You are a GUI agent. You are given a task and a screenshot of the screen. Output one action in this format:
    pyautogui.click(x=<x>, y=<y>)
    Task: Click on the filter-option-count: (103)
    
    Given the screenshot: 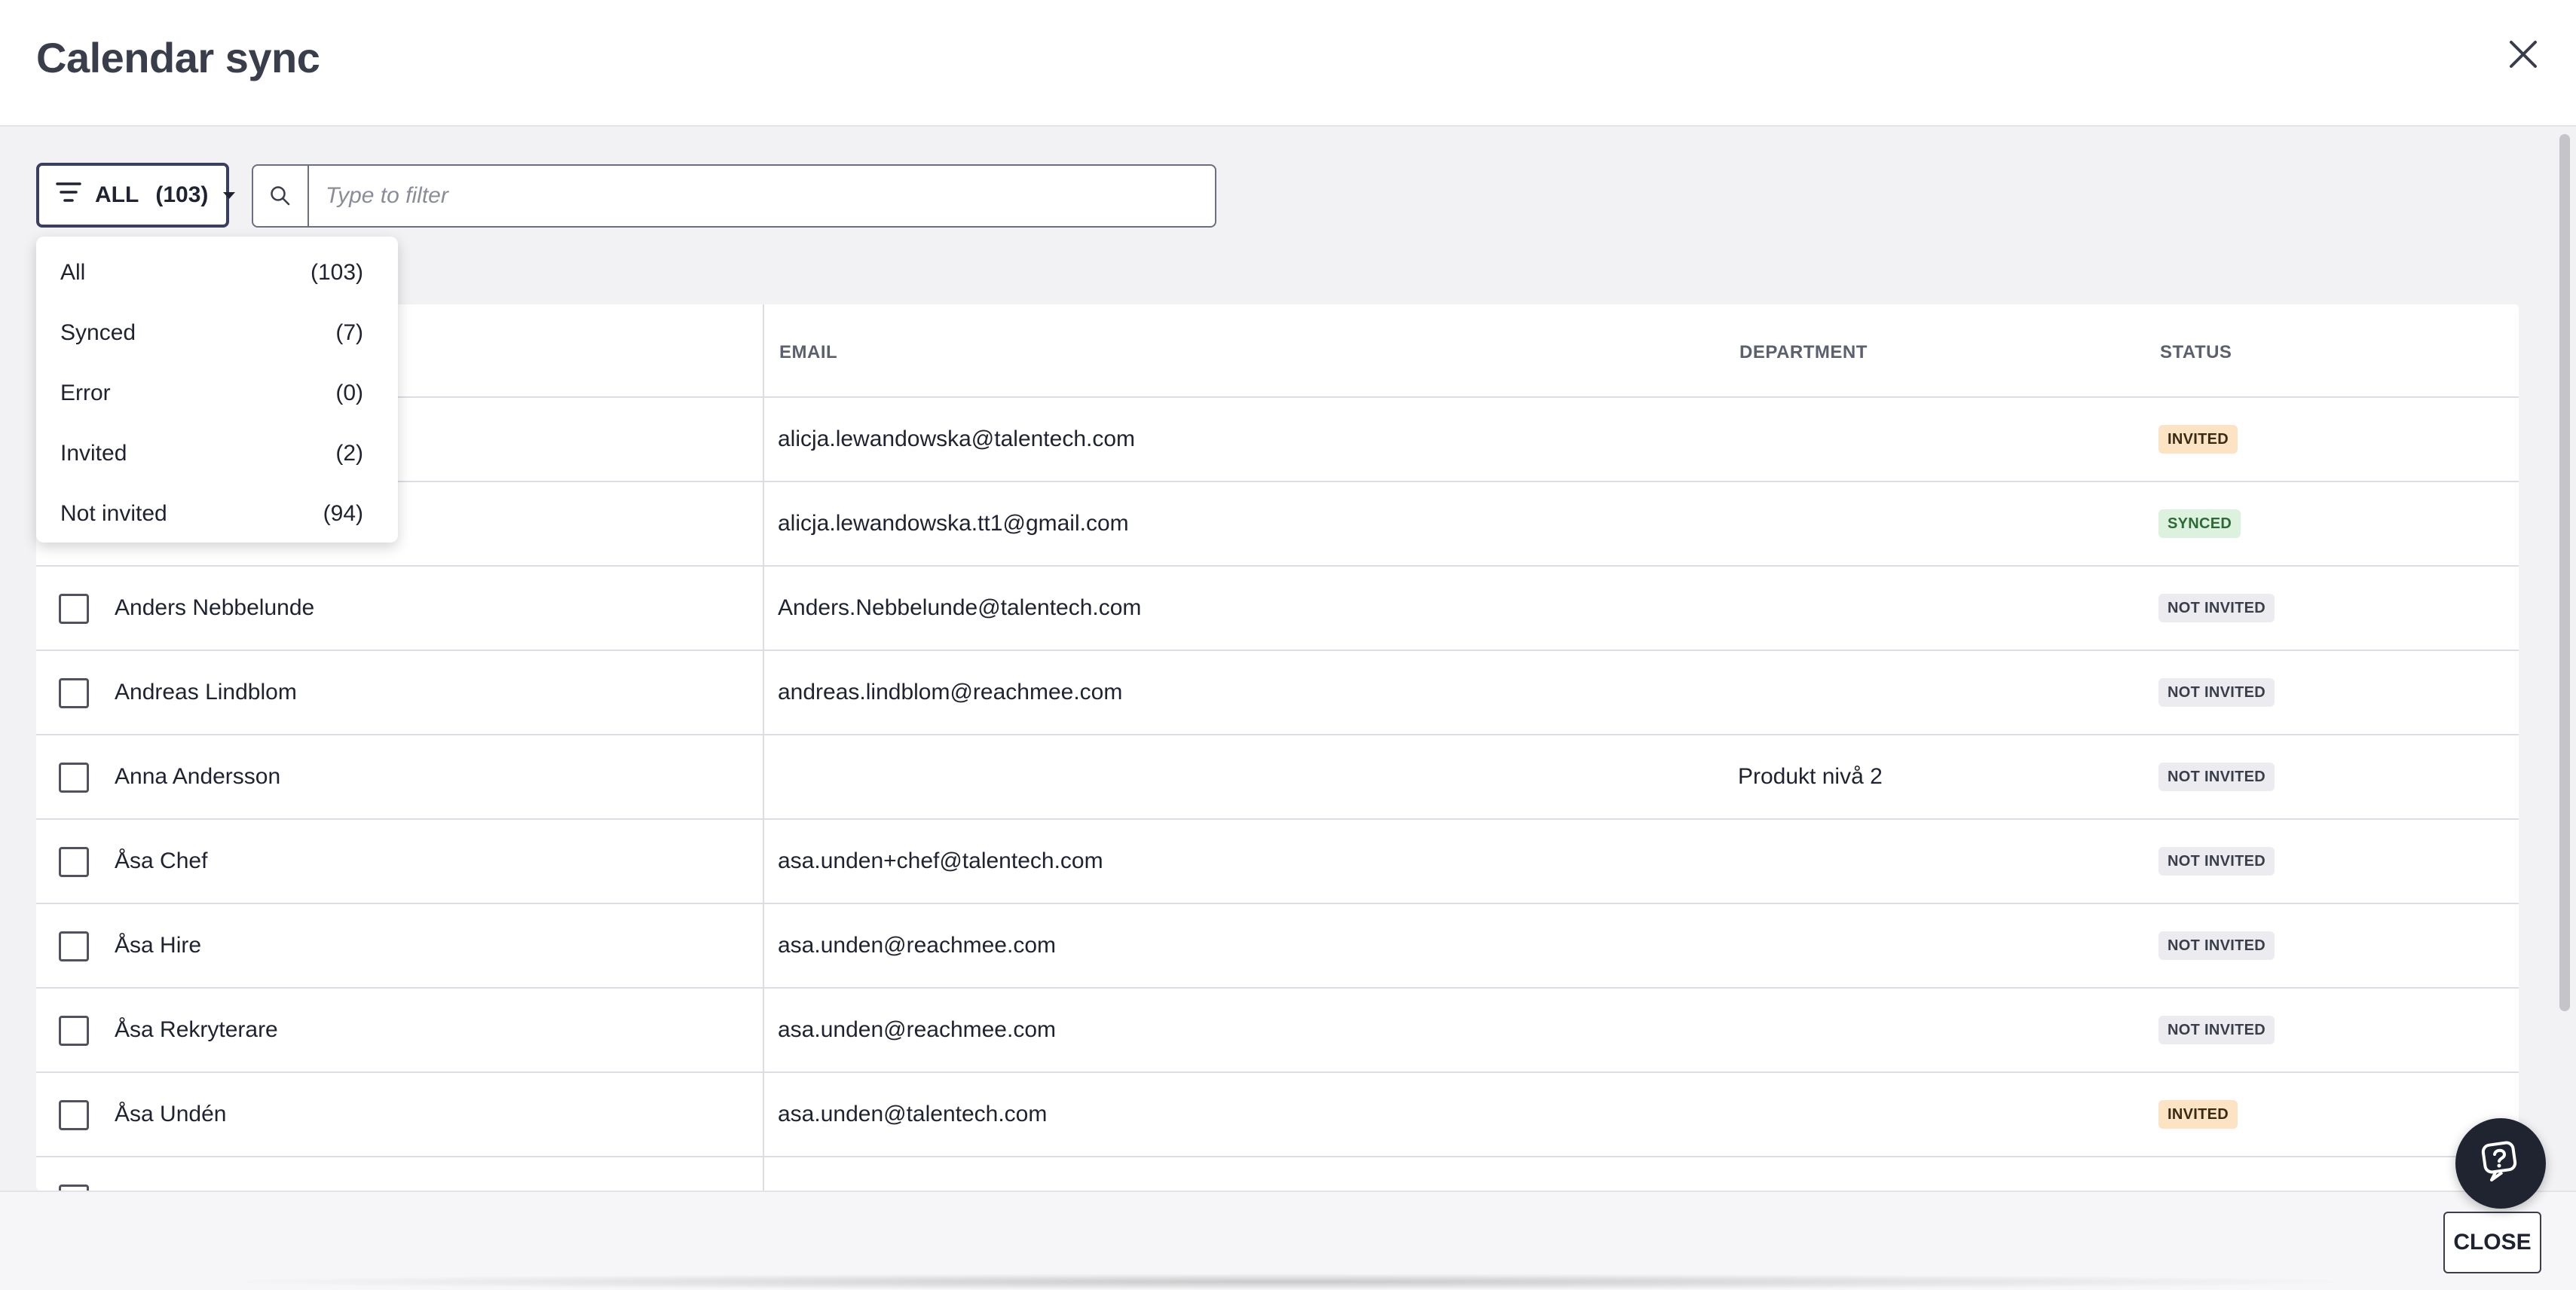 What is the action you would take?
    pyautogui.click(x=336, y=272)
    